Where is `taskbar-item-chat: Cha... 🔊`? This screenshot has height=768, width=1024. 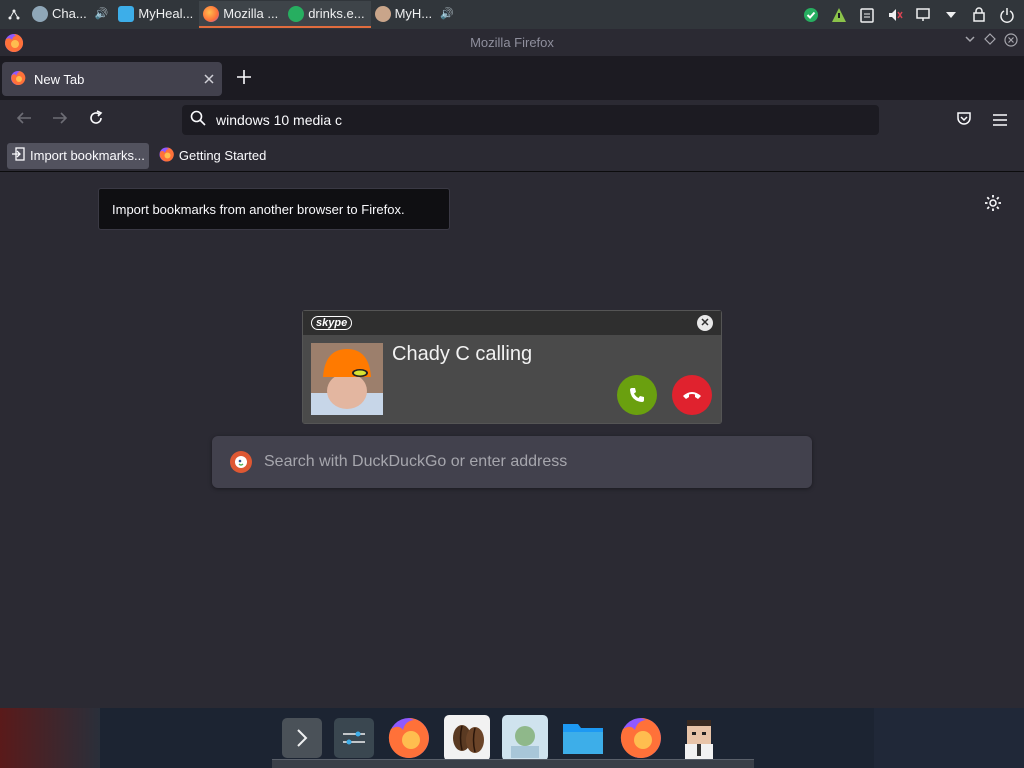 taskbar-item-chat: Cha... 🔊 is located at coordinates (71, 14).